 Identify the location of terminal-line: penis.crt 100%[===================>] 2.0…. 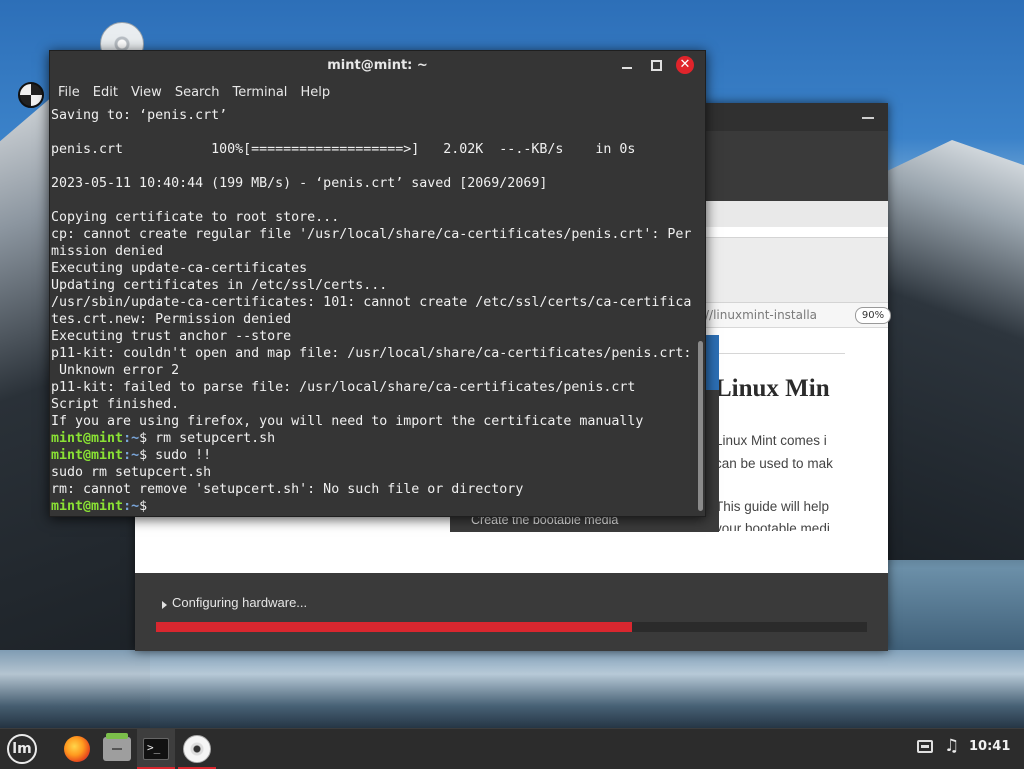
(343, 149).